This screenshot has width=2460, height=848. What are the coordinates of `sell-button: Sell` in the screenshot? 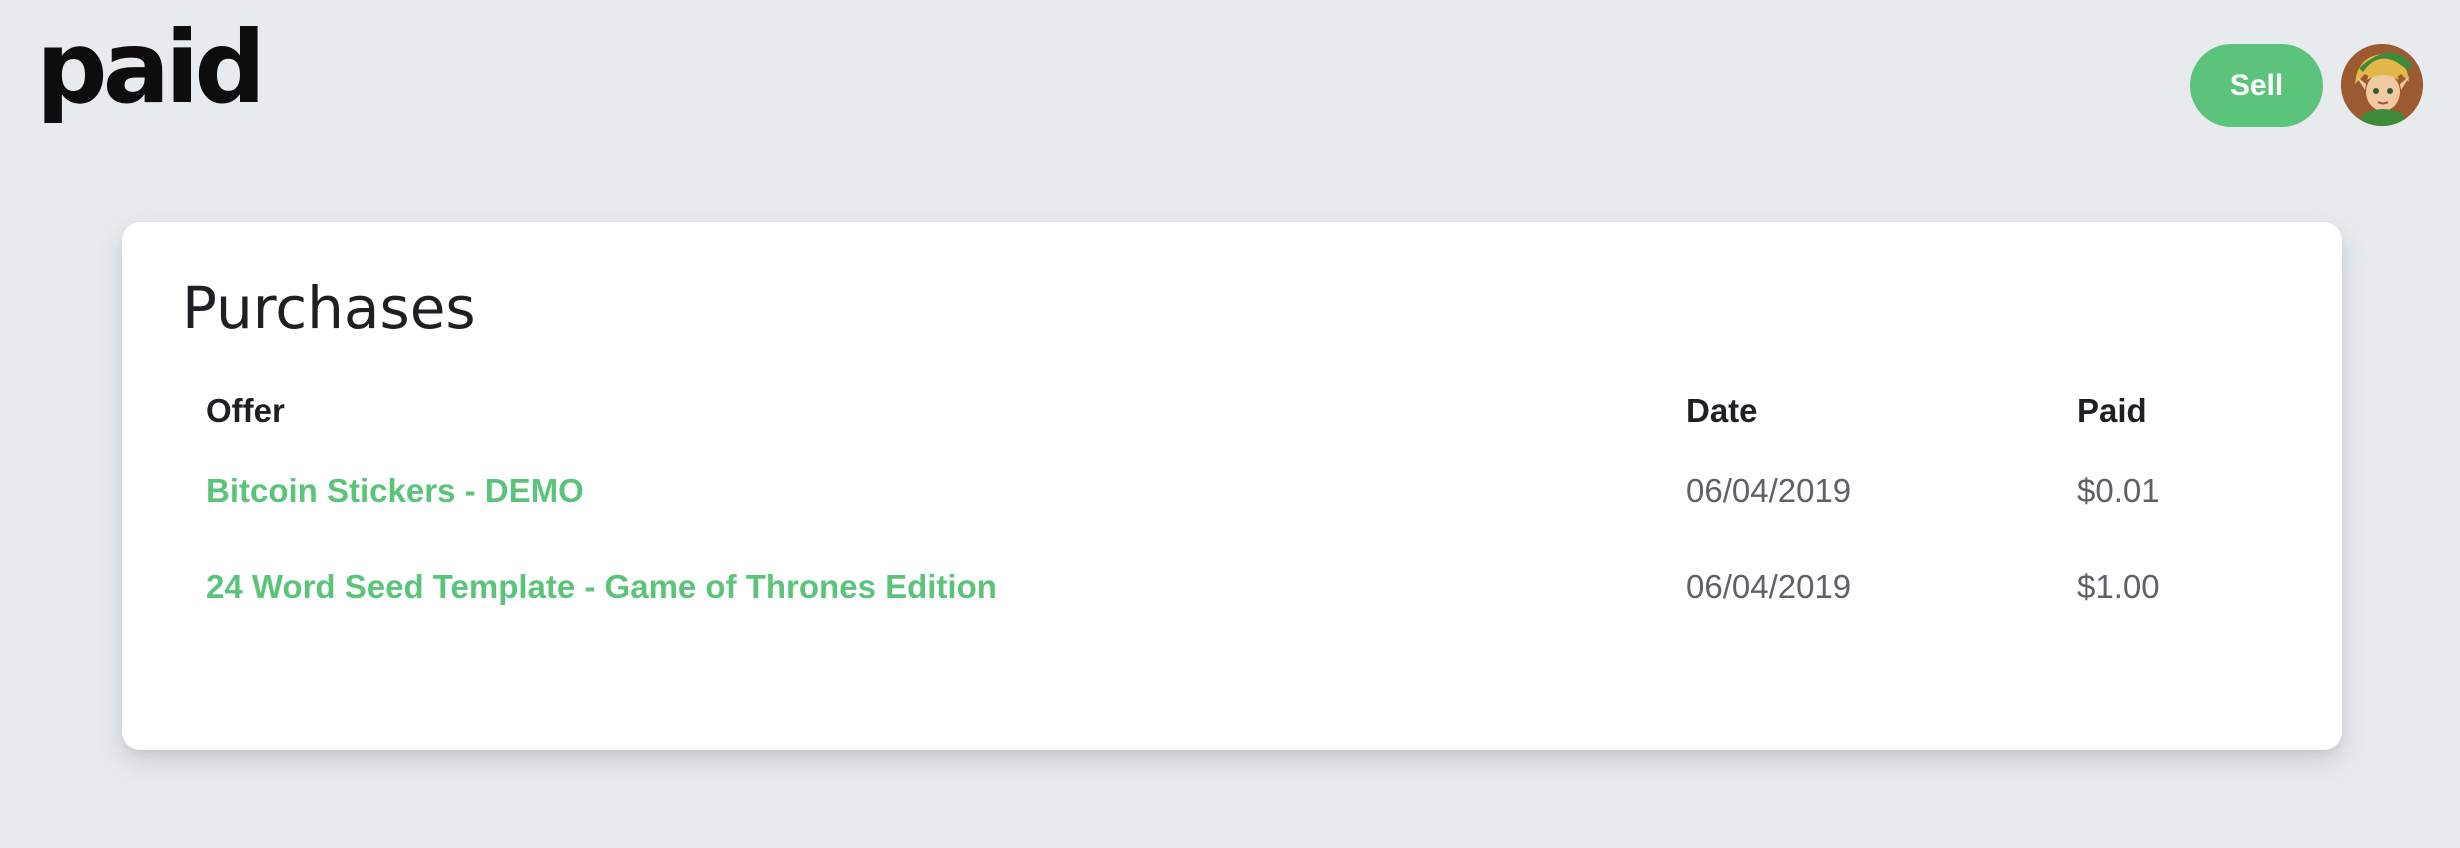 It's located at (2256, 85).